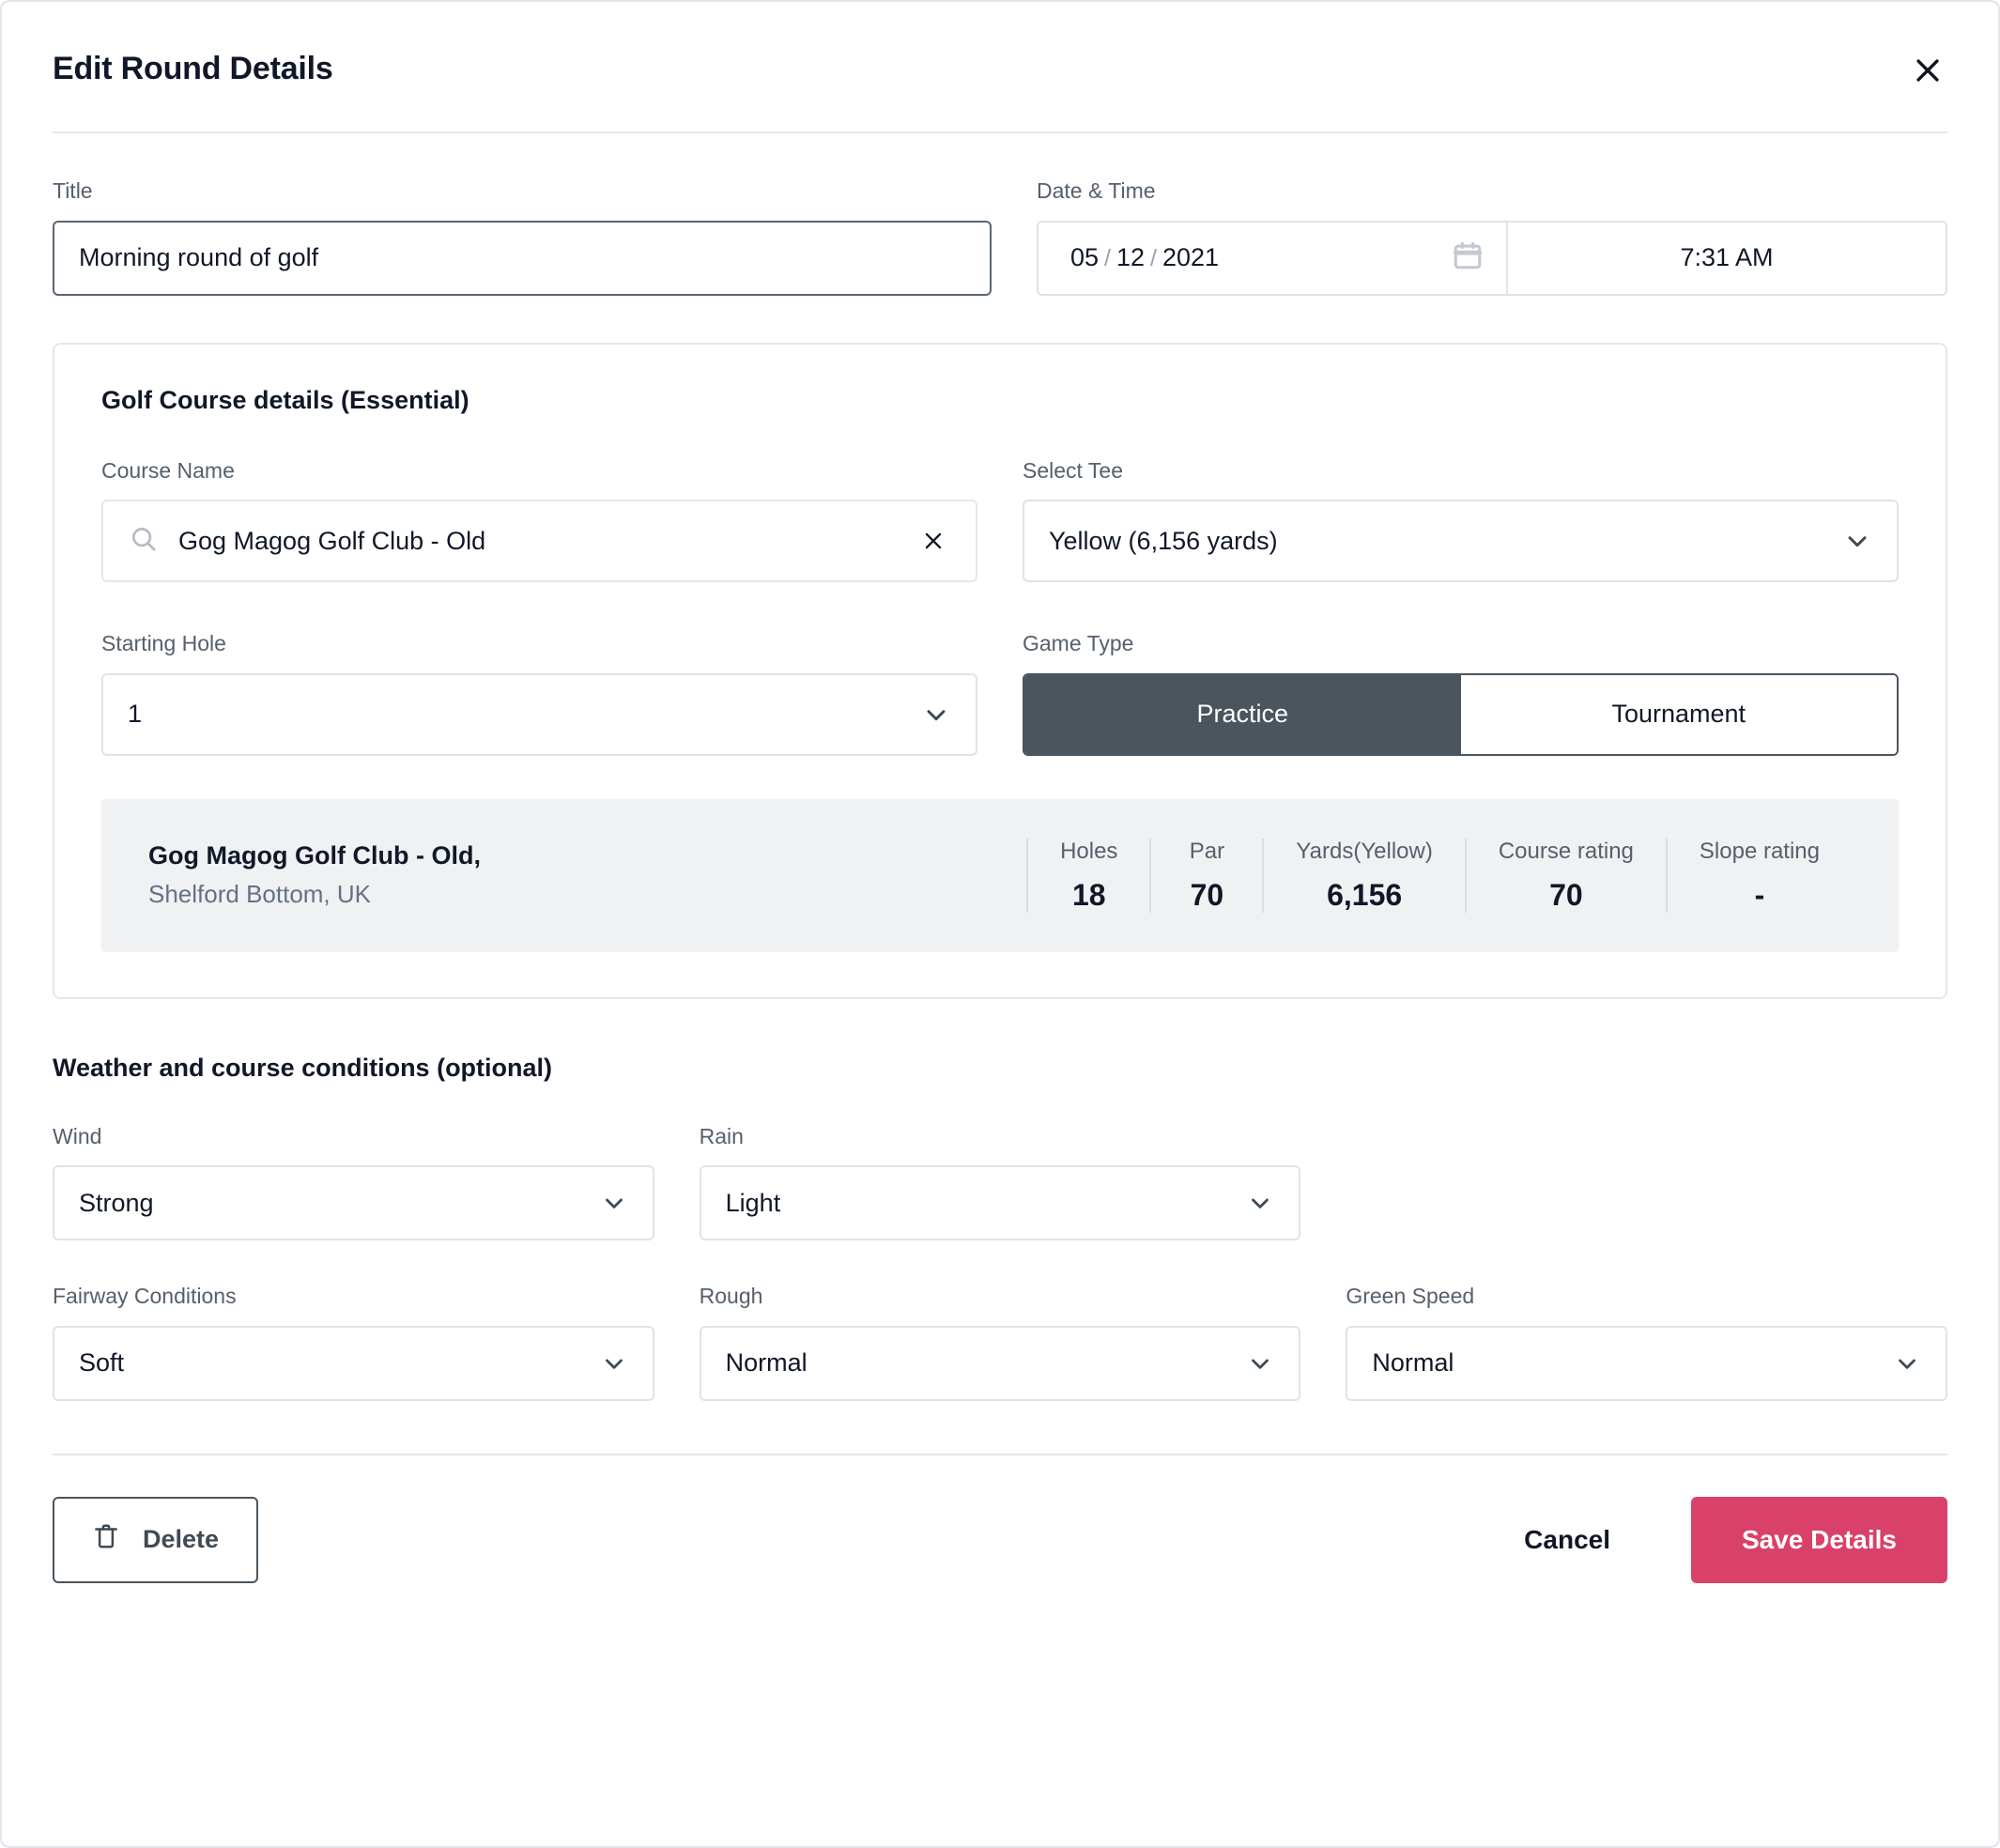 This screenshot has height=1848, width=2000. Describe the element at coordinates (1163, 540) in the screenshot. I see `select-tee-value: Yellow (6,156 yards)` at that location.